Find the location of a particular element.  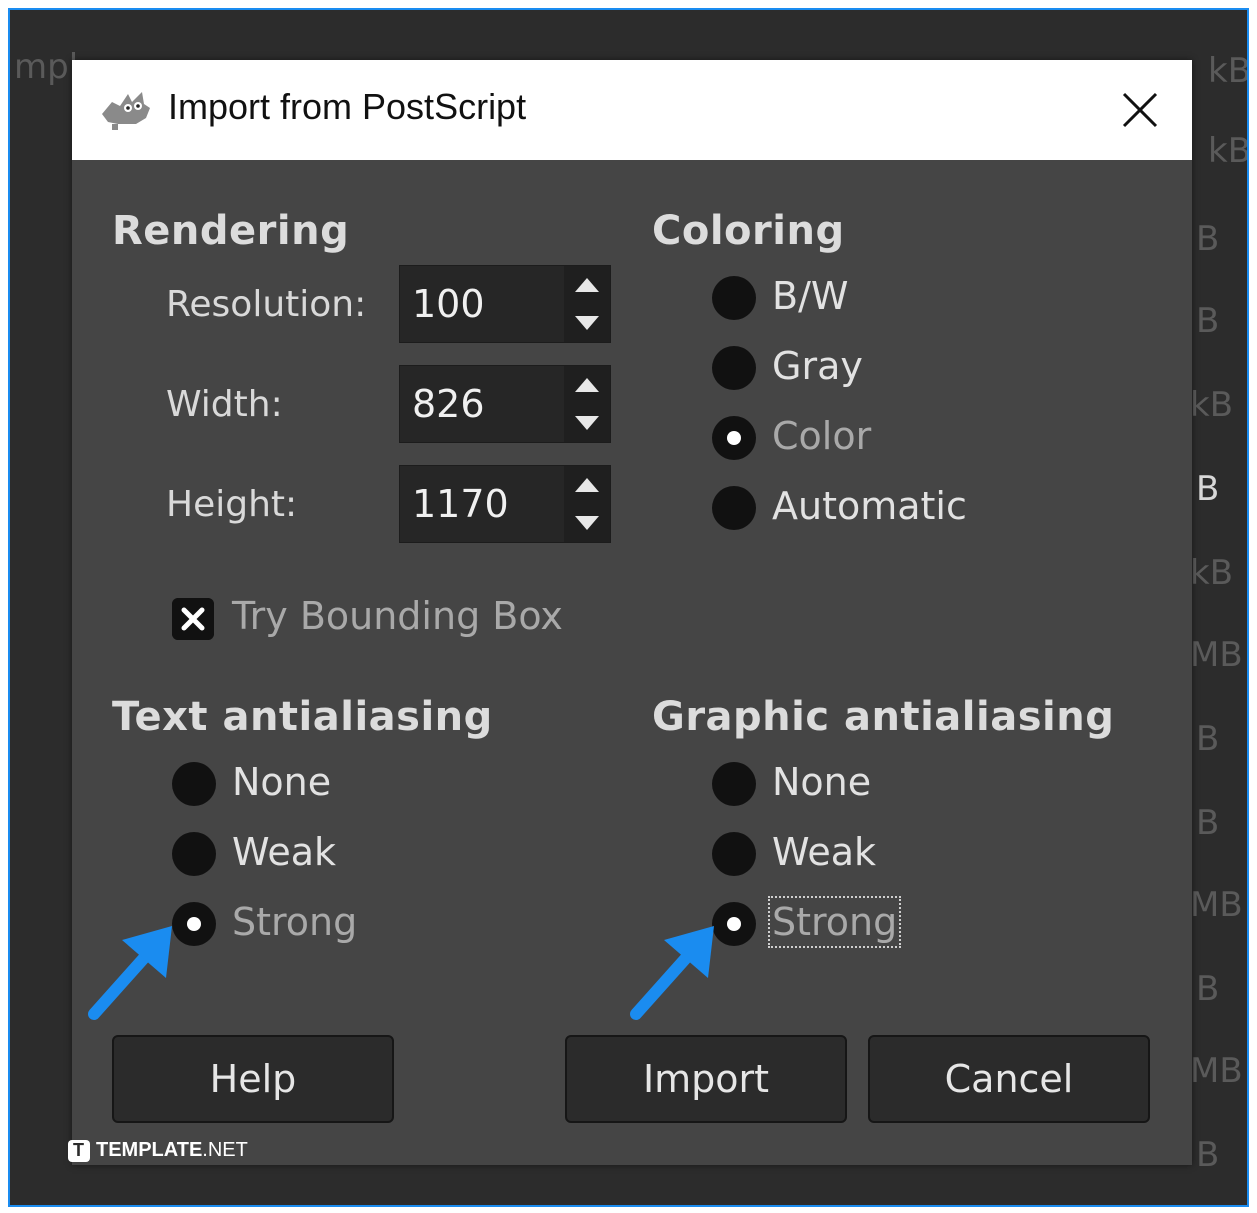

watermark-suffix: .NET is located at coordinates (225, 1150).